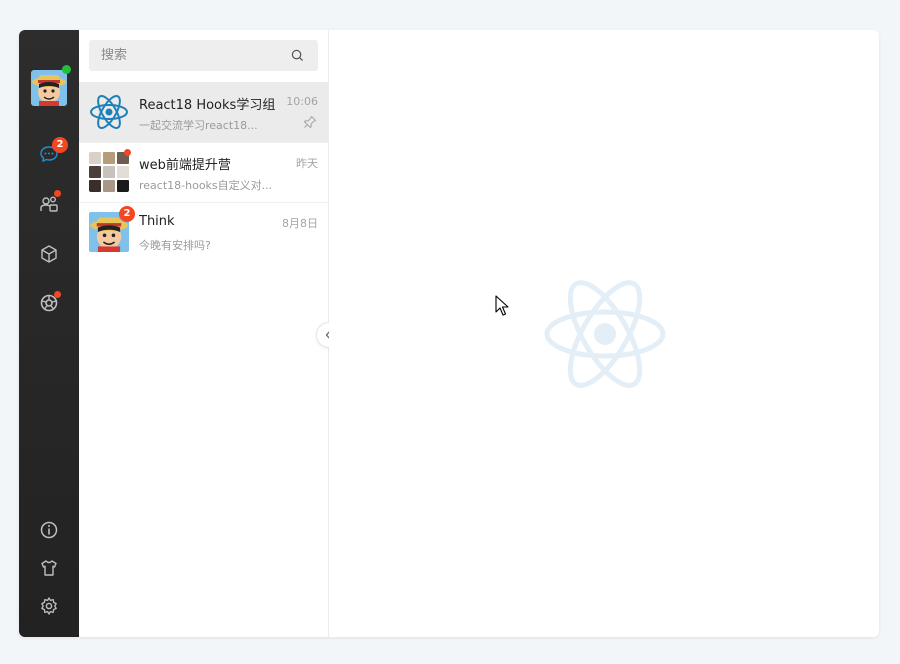 The image size is (900, 664). Describe the element at coordinates (57, 193) in the screenshot. I see `contacts-dot-badge` at that location.